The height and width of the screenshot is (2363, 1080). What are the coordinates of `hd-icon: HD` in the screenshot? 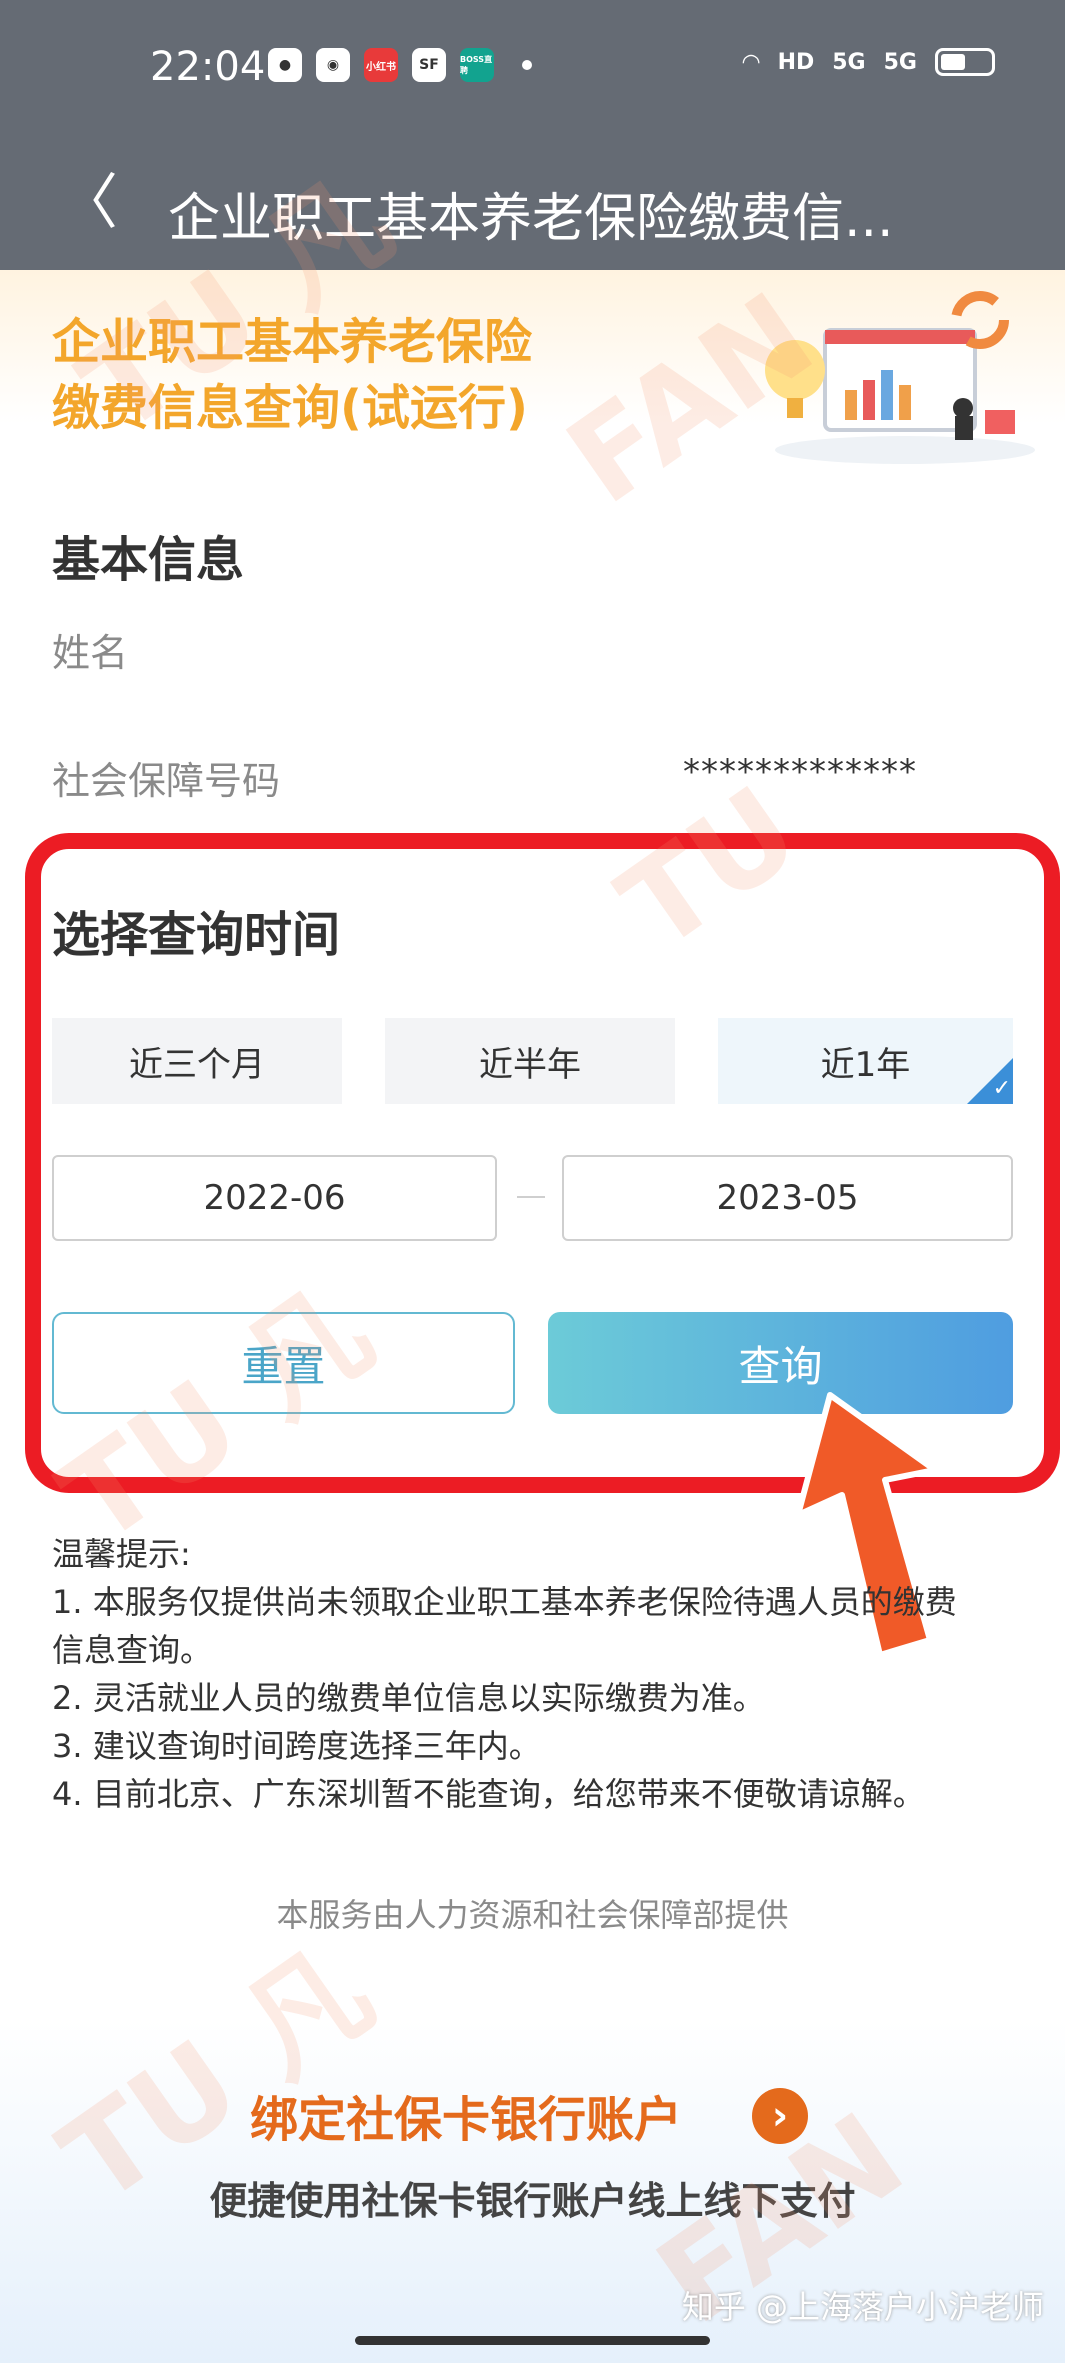 It's located at (796, 62).